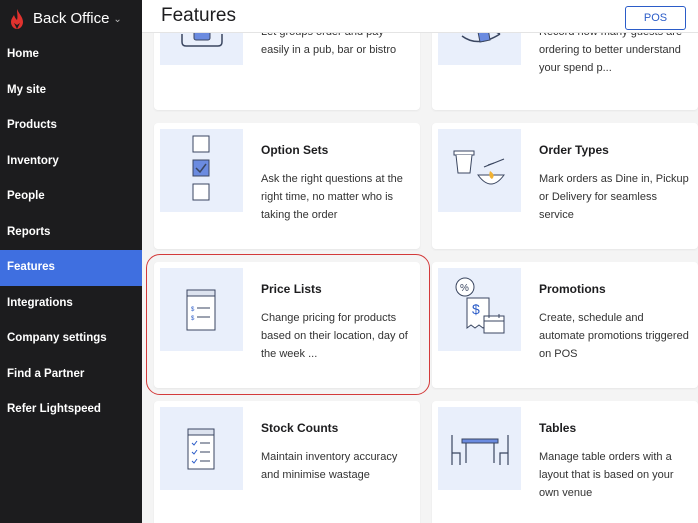  Describe the element at coordinates (291, 289) in the screenshot. I see `feature-card-title: Price Lists` at that location.